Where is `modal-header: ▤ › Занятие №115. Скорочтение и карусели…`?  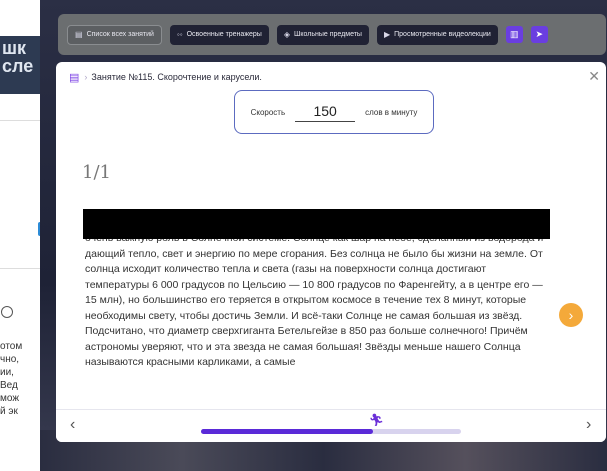
modal-header: ▤ › Занятие №115. Скорочтение и карусели… is located at coordinates (331, 77).